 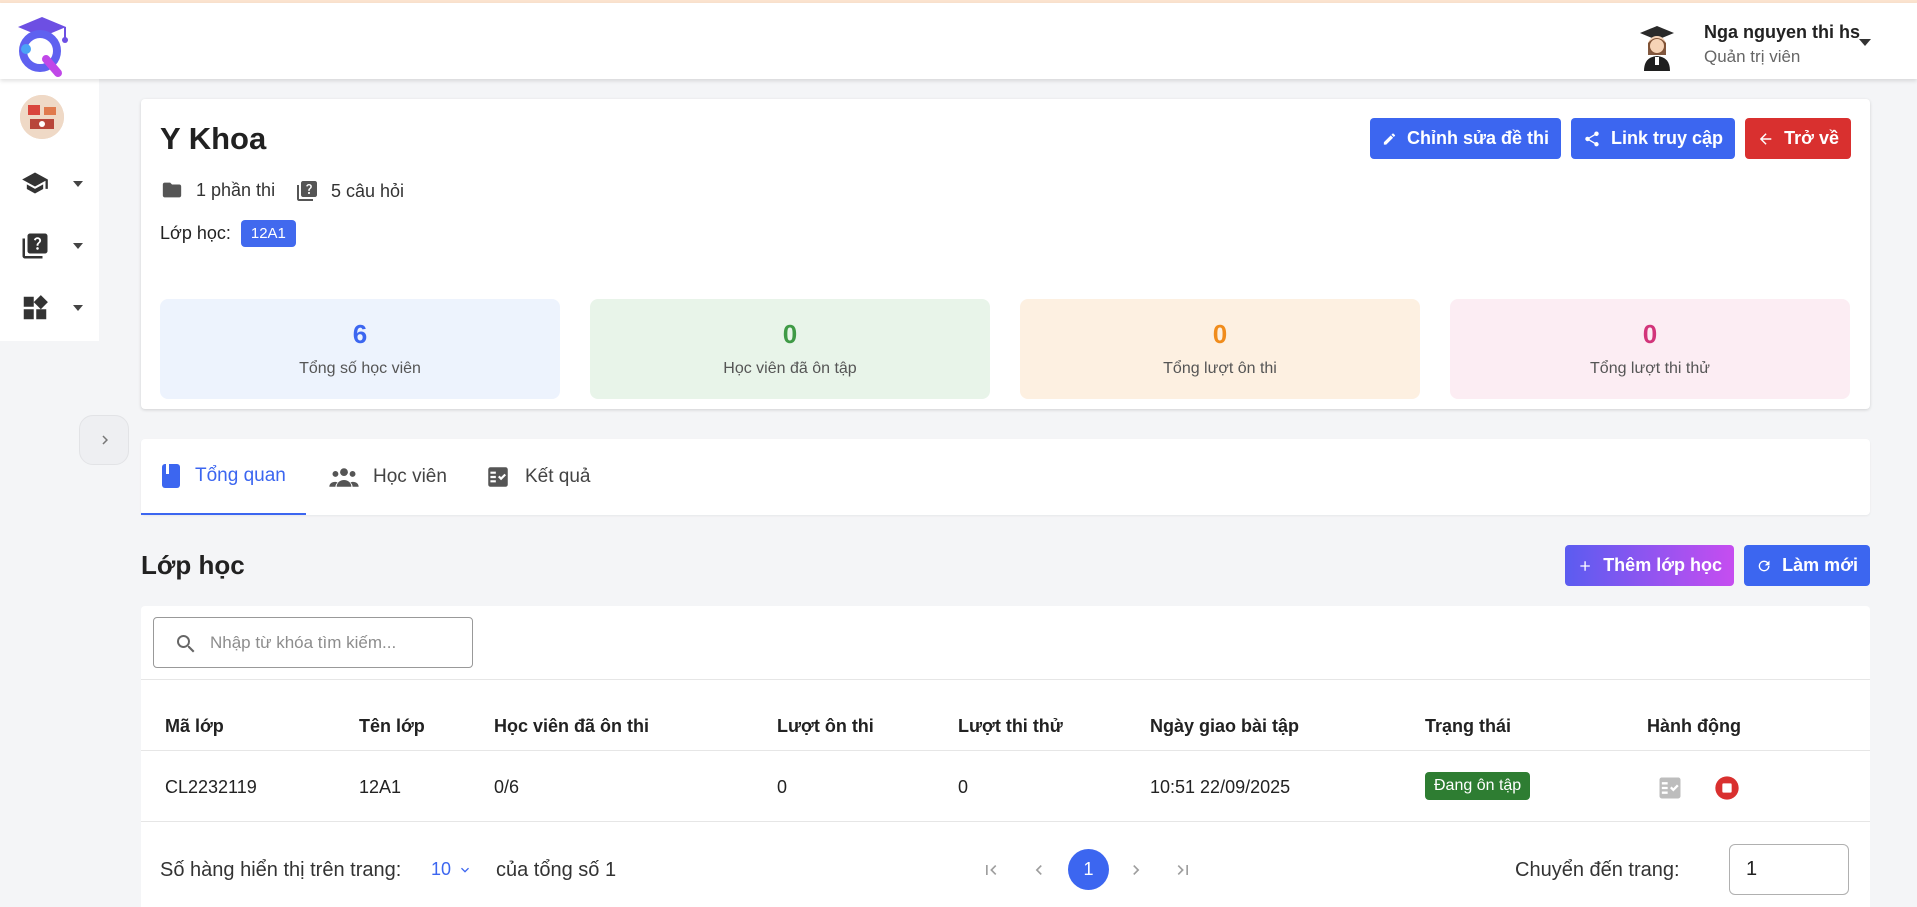 I want to click on cell-reviewed: 0/6, so click(x=507, y=787).